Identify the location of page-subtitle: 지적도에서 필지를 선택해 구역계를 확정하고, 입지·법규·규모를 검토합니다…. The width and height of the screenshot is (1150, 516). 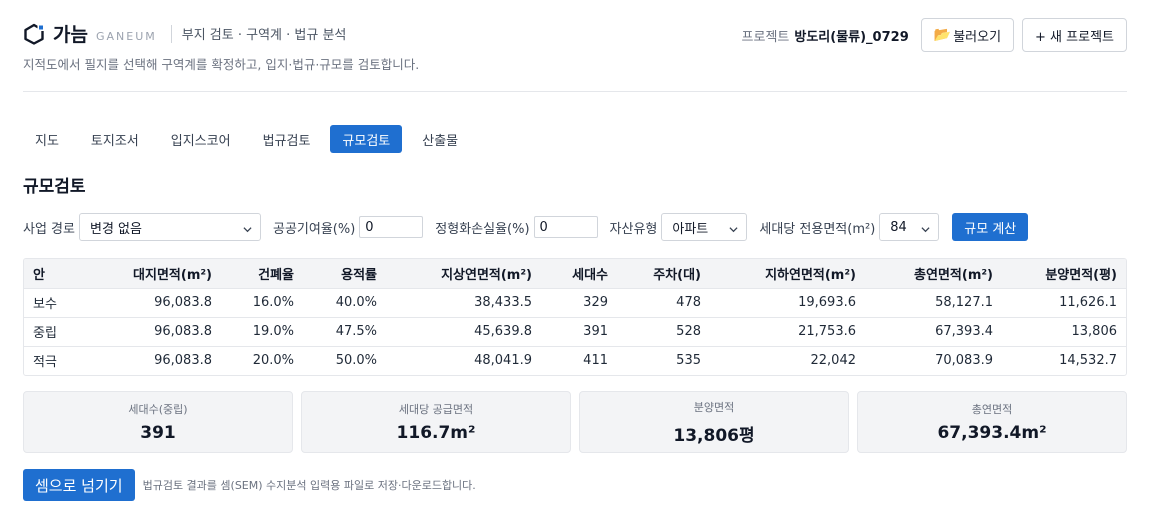
(221, 64).